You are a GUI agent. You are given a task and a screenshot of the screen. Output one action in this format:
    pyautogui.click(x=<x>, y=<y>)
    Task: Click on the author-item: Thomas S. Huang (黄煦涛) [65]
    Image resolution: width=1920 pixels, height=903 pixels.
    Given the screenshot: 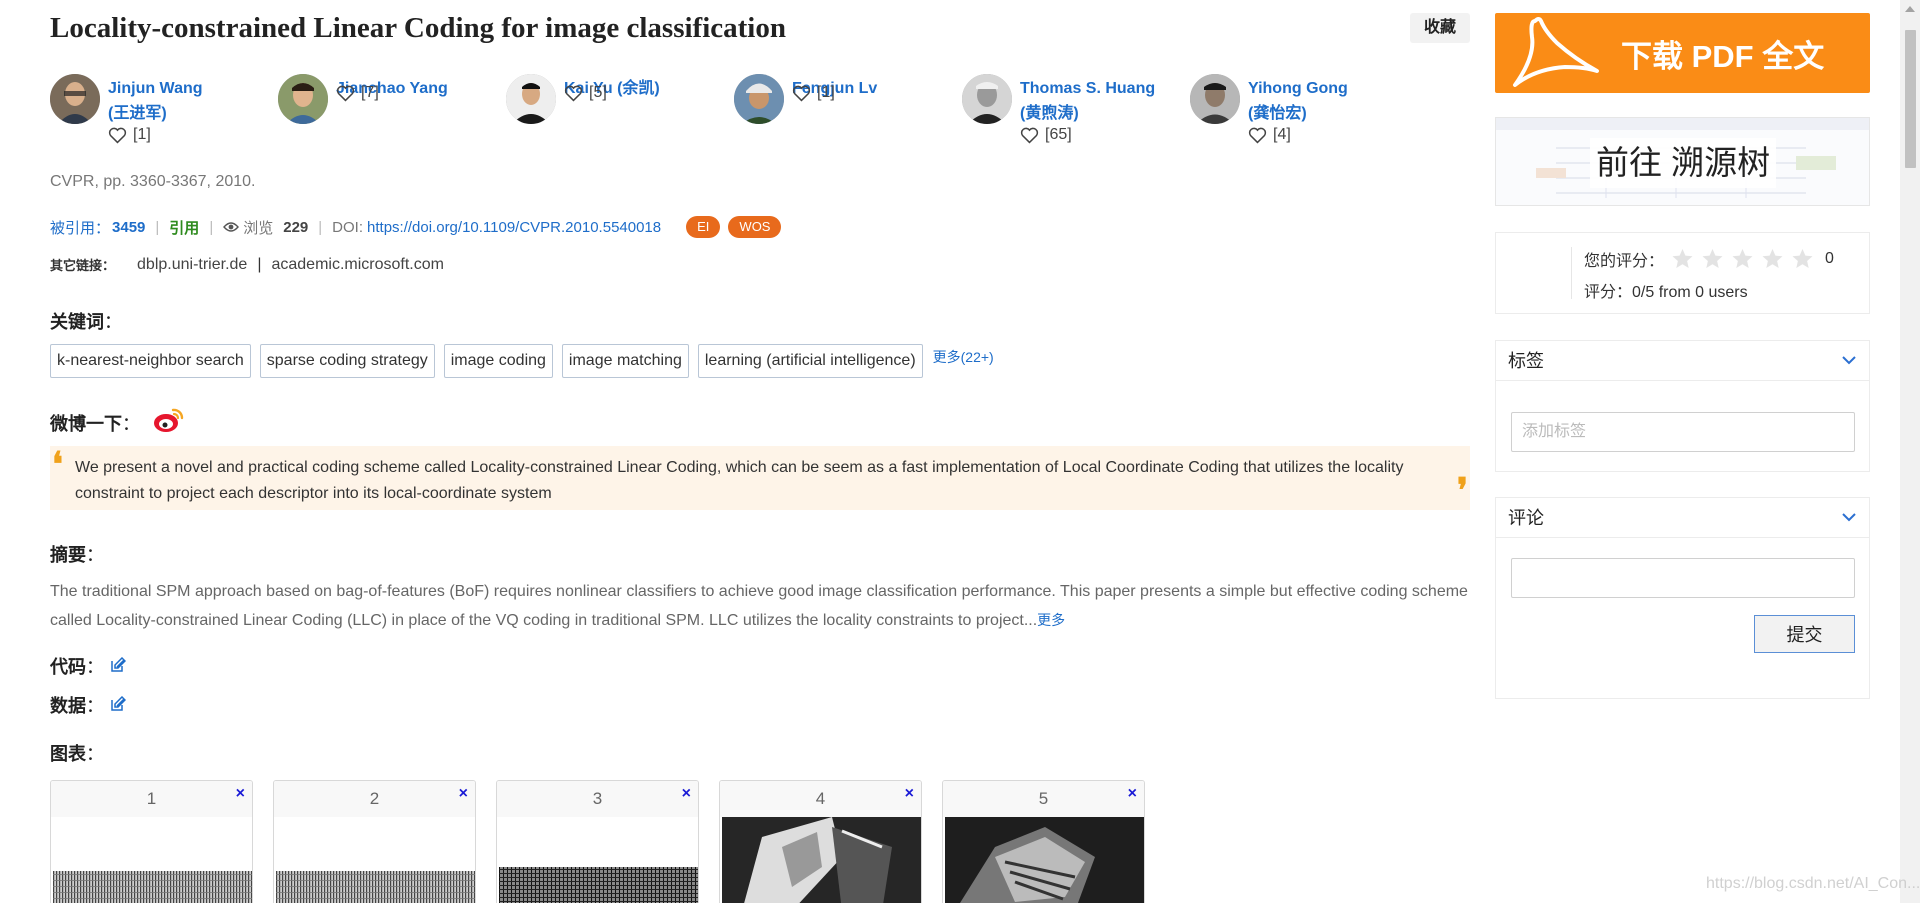 What is the action you would take?
    pyautogui.click(x=1067, y=112)
    